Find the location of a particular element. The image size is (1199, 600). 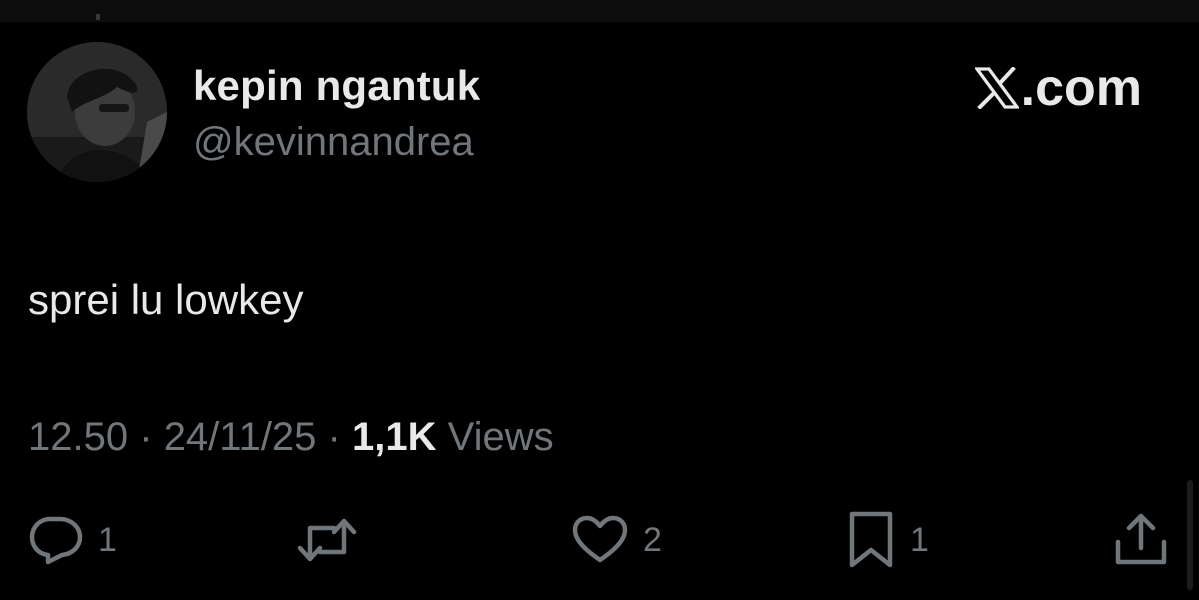

tweet-meta: 12.50 · 24/11/25 · 1,1K Views is located at coordinates (291, 437).